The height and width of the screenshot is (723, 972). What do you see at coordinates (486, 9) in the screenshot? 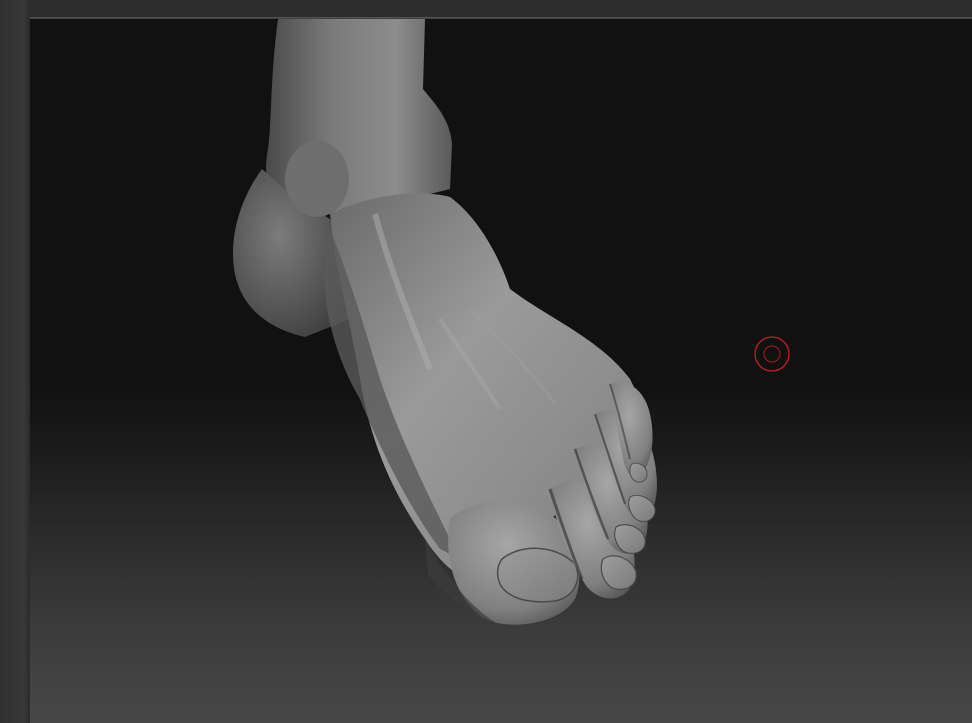
I see `top-toolbar` at bounding box center [486, 9].